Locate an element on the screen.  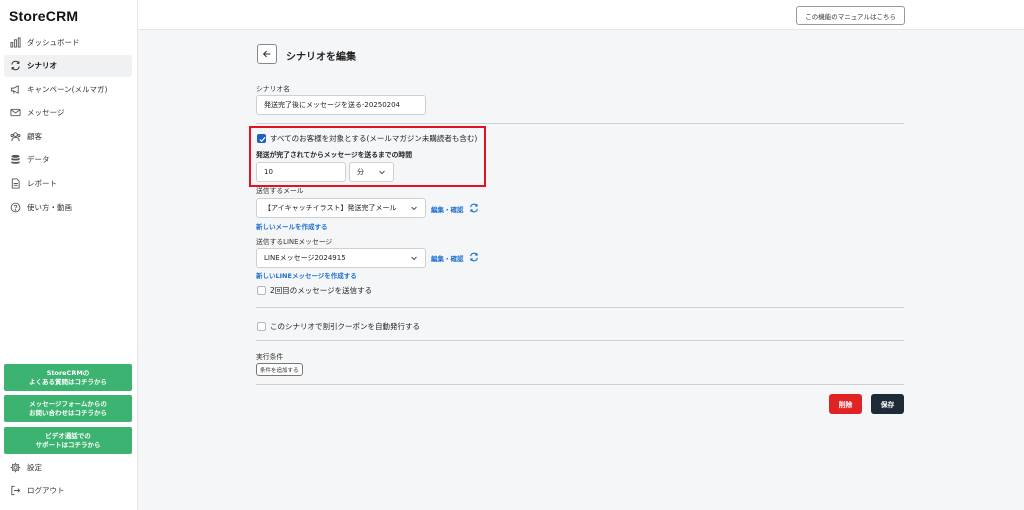
coupon-label: このシナリオで割引クーポンを自動発行する is located at coordinates (345, 326).